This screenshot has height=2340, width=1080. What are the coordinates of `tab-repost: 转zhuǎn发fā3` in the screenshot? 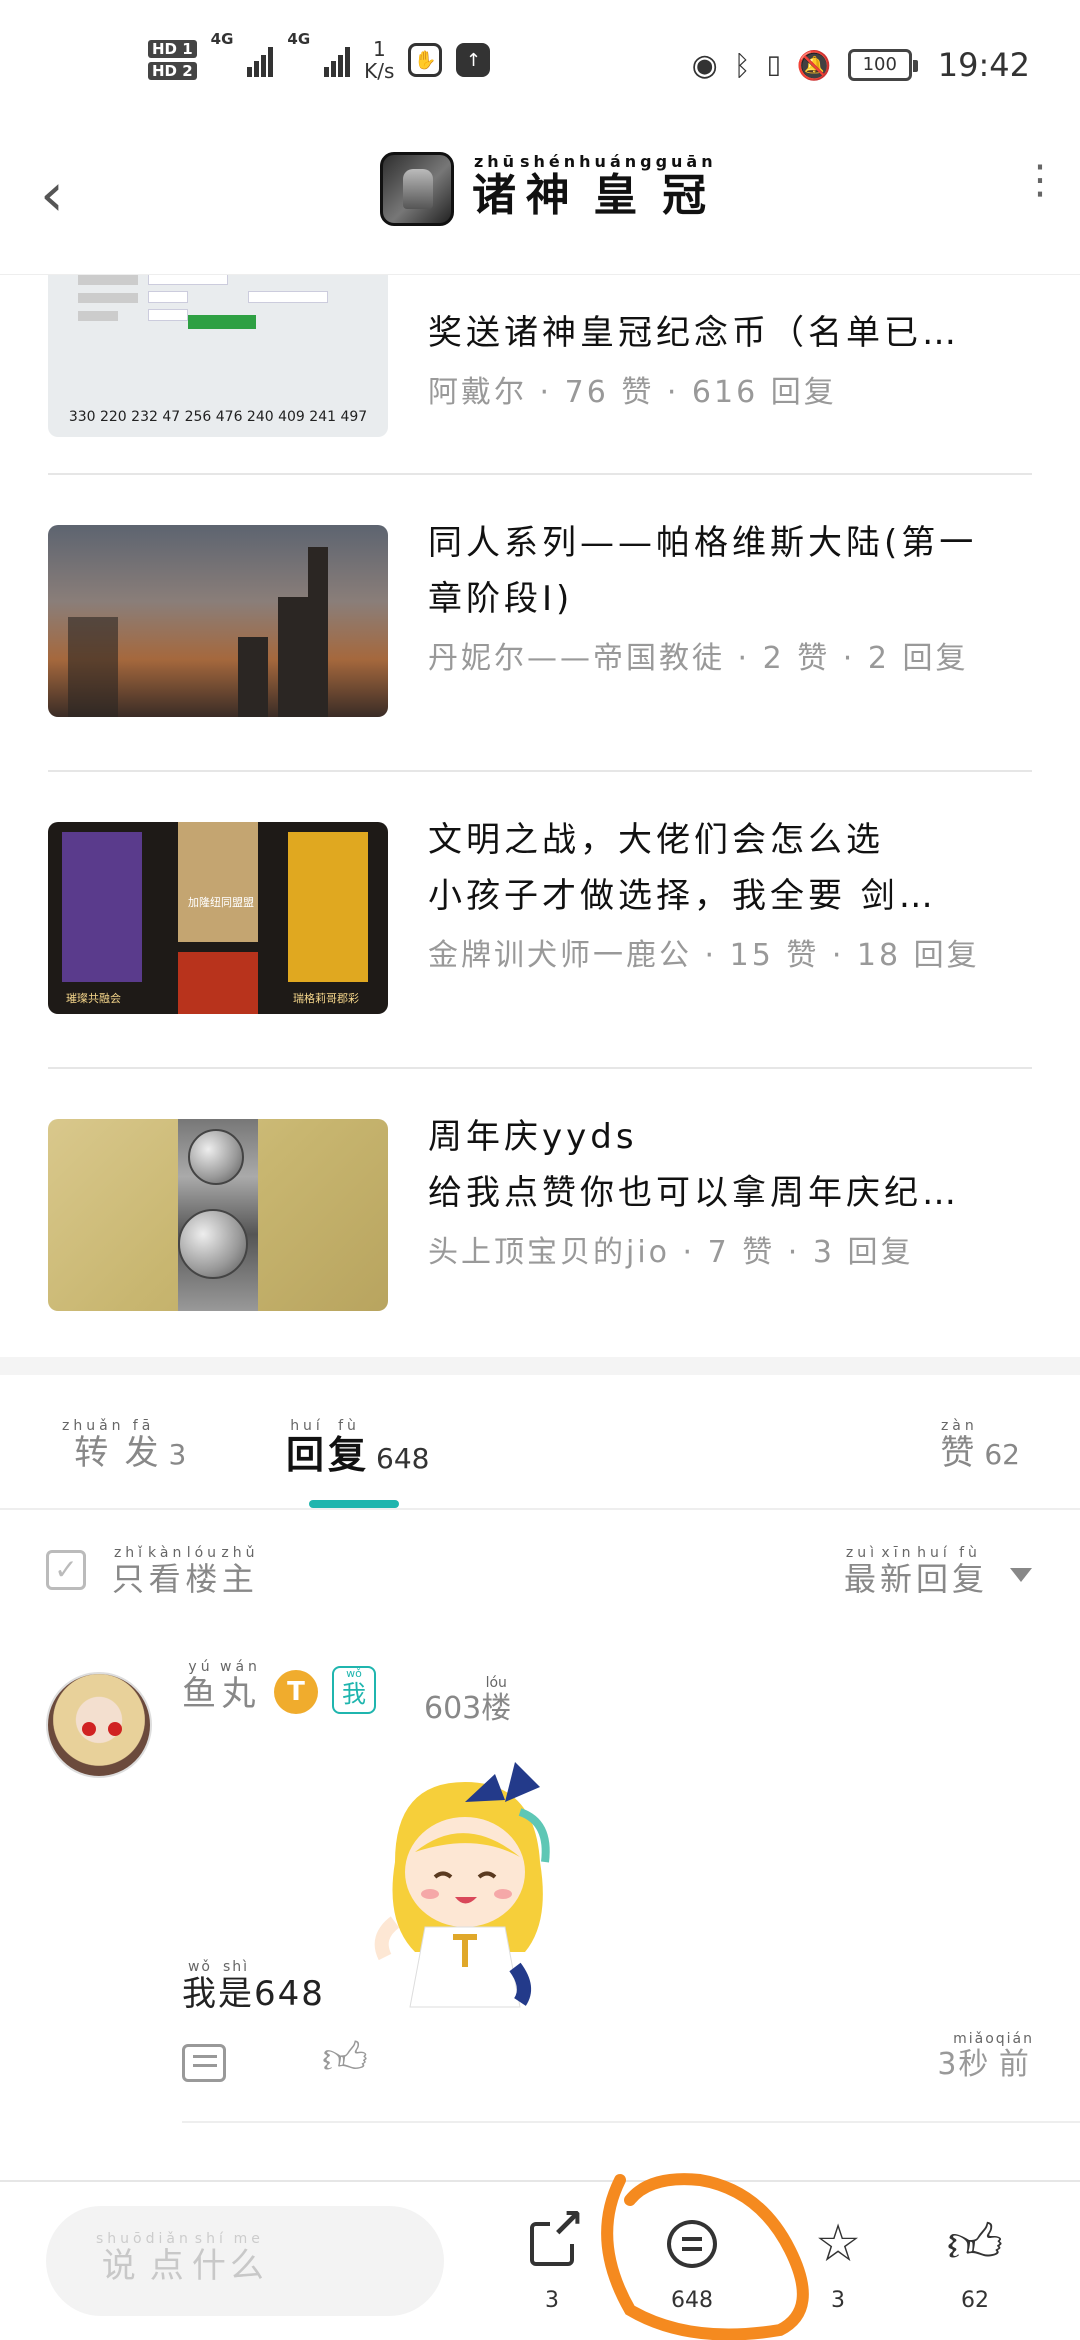 It's located at (124, 1446).